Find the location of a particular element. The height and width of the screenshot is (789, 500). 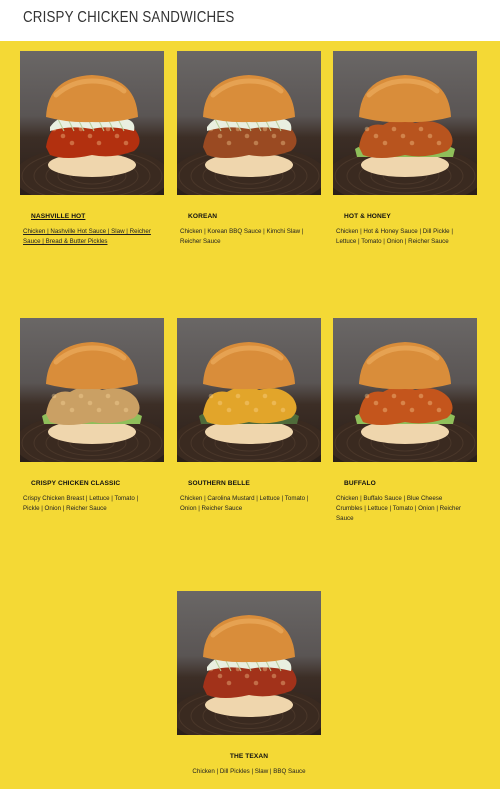

page-title: CRISPY CHICKEN SANDWICHES is located at coordinates (129, 17).